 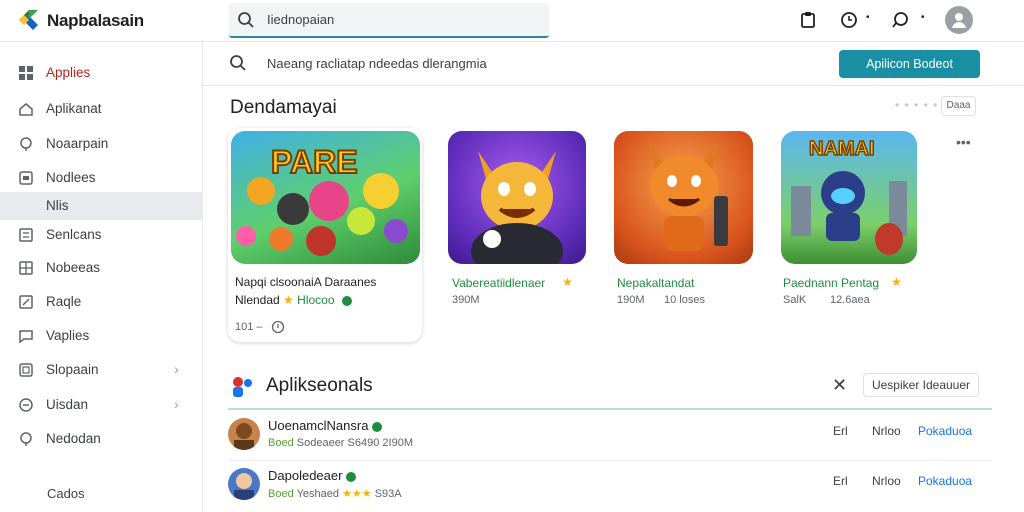 What do you see at coordinates (26, 109) in the screenshot?
I see `home-icon` at bounding box center [26, 109].